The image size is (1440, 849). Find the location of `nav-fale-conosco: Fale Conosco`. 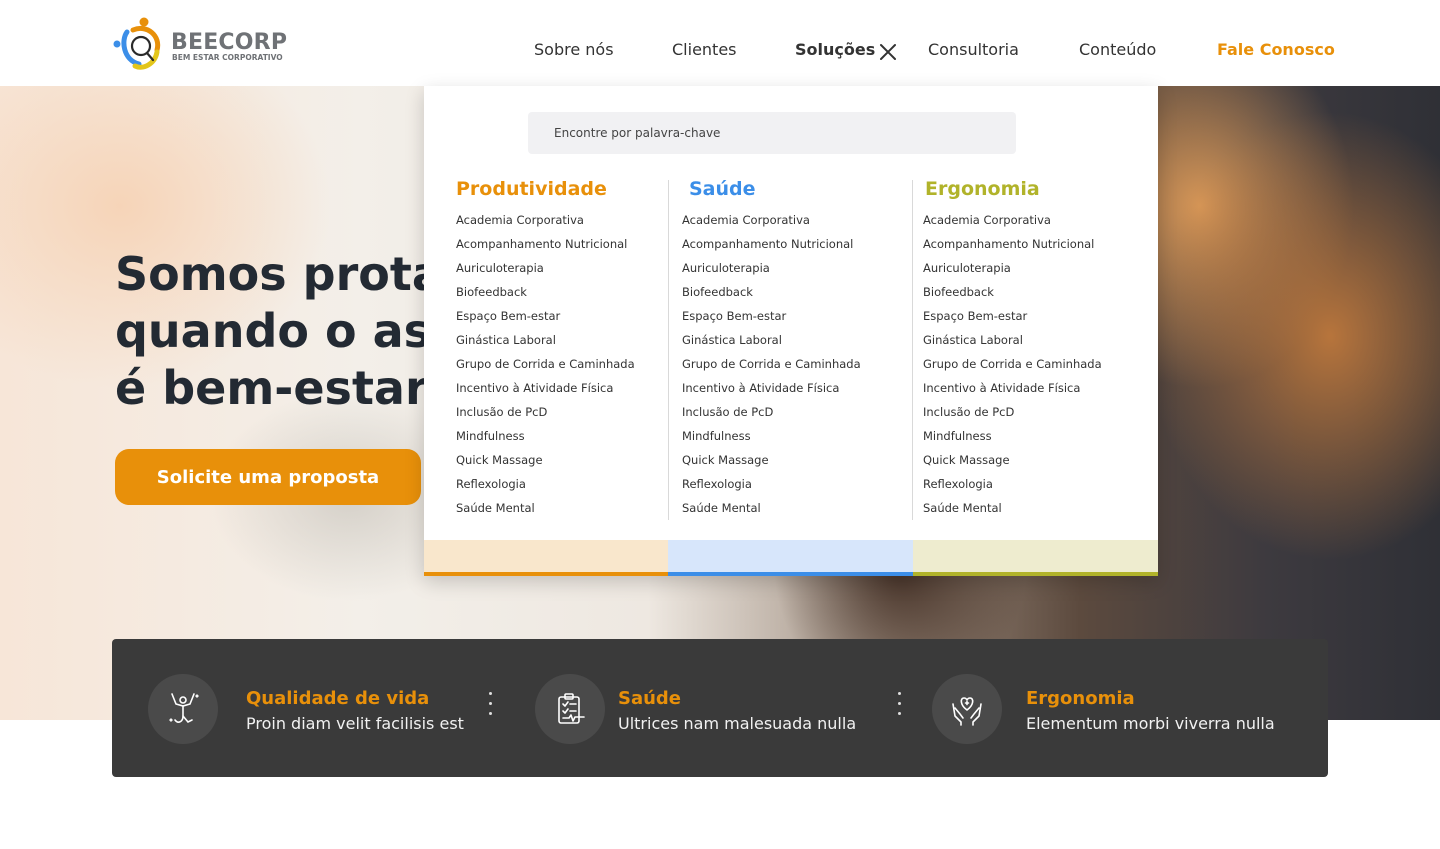

nav-fale-conosco: Fale Conosco is located at coordinates (1276, 49).